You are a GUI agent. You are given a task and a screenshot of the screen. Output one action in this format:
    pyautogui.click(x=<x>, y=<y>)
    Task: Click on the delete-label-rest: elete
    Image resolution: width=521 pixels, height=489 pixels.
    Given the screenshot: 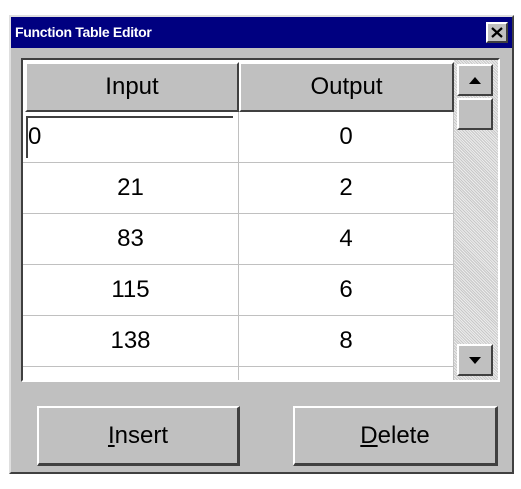 What is the action you would take?
    pyautogui.click(x=403, y=435)
    